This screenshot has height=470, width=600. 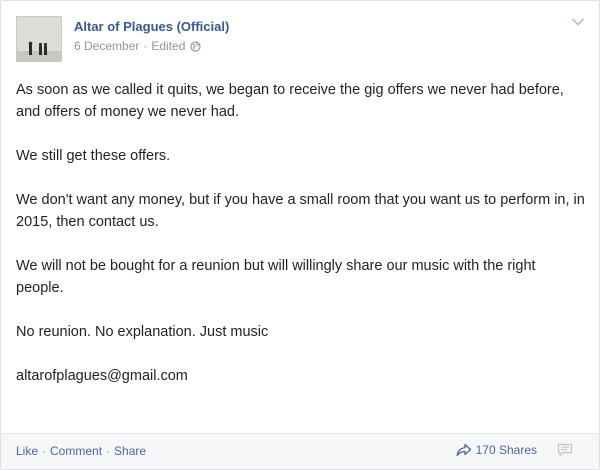 What do you see at coordinates (565, 450) in the screenshot?
I see `comment-bubble-icon` at bounding box center [565, 450].